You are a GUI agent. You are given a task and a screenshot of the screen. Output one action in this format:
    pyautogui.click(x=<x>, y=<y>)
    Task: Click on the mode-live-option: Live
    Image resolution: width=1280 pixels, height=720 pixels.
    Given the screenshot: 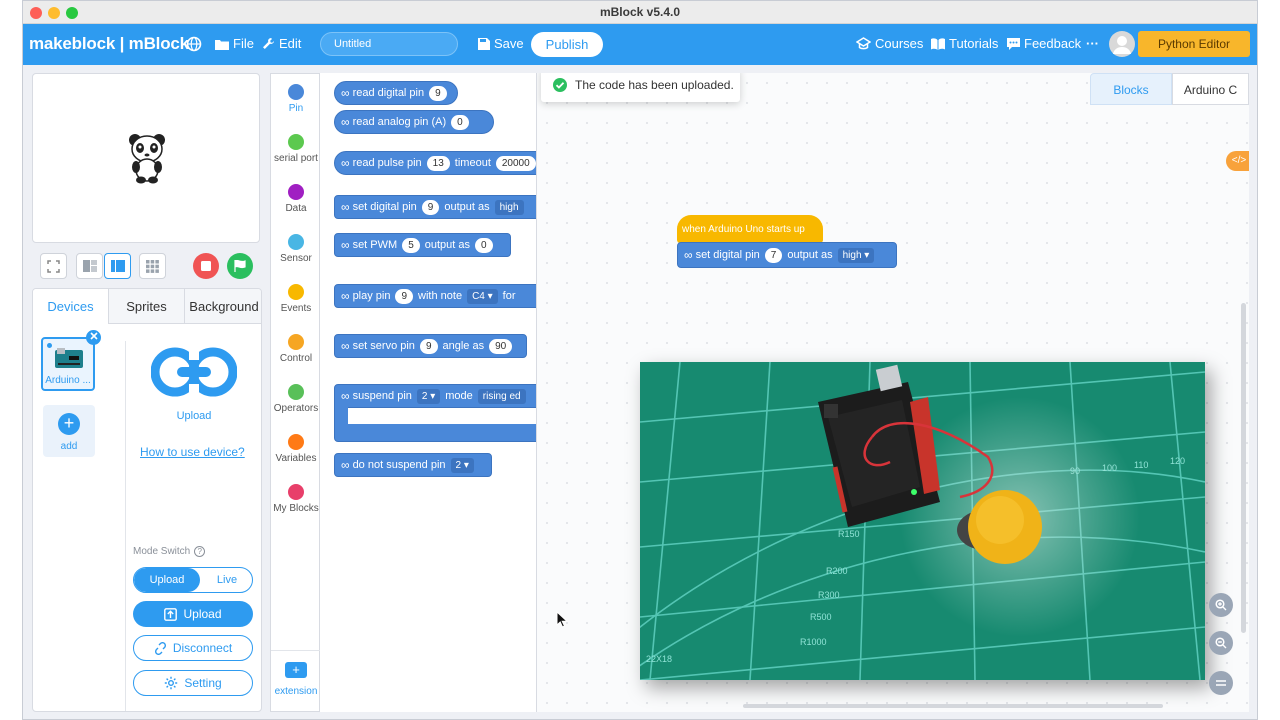 What is the action you would take?
    pyautogui.click(x=226, y=580)
    